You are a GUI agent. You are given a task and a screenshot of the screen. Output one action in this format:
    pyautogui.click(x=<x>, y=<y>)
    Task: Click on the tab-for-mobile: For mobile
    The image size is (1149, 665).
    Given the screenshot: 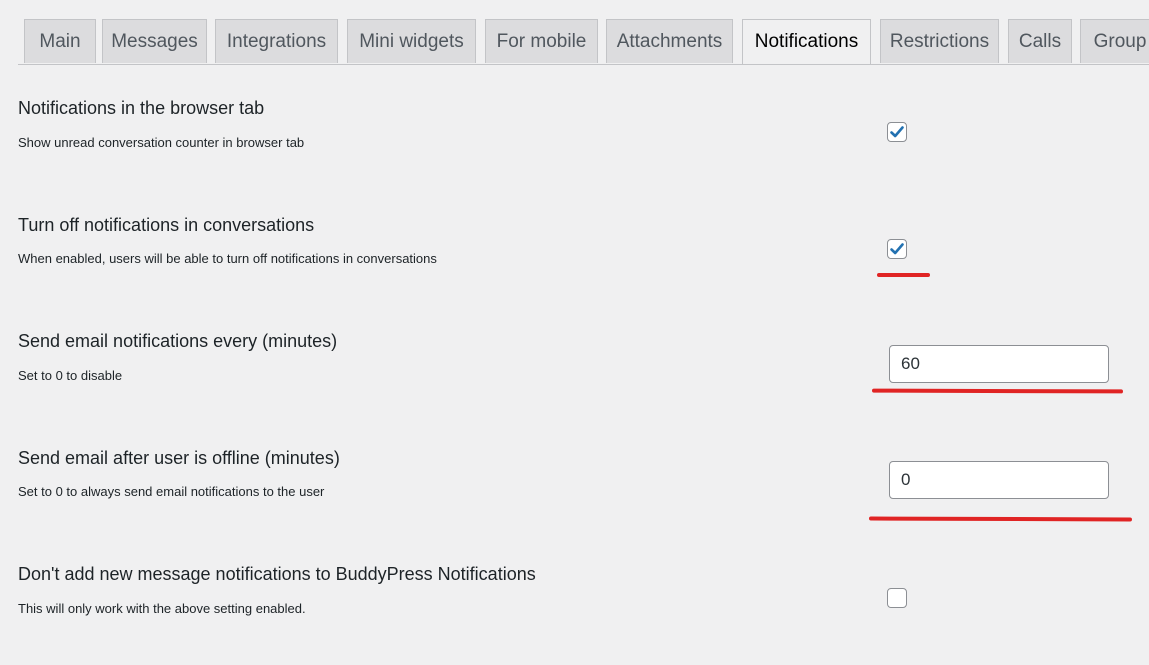 What is the action you would take?
    pyautogui.click(x=541, y=41)
    